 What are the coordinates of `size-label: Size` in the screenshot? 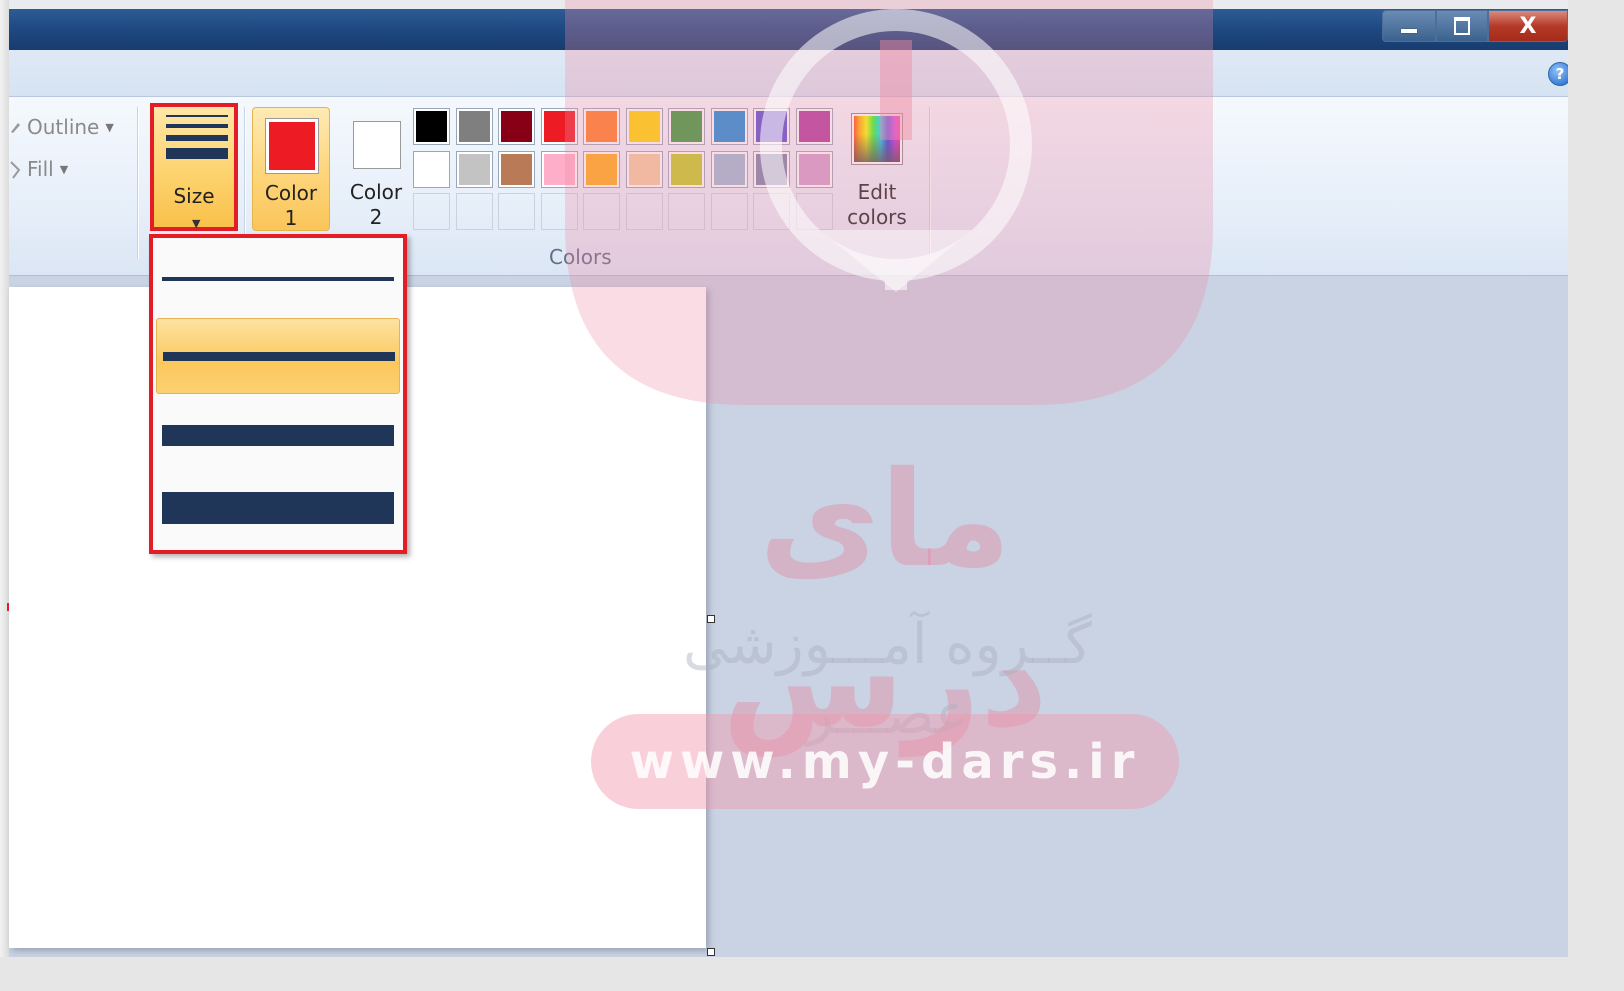 It's located at (194, 196).